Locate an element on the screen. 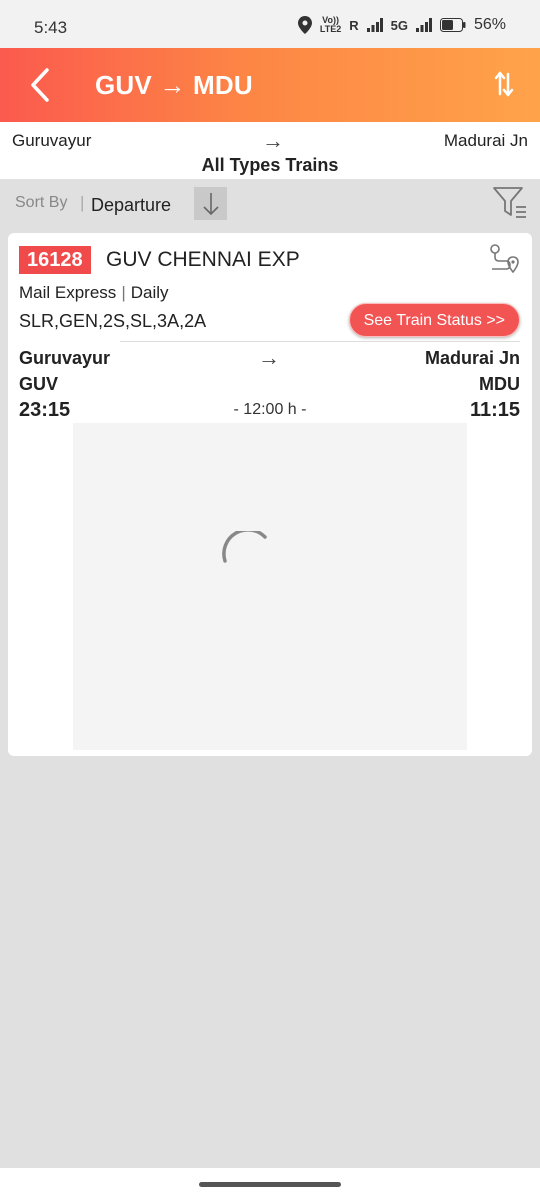  back-button is located at coordinates (40, 85).